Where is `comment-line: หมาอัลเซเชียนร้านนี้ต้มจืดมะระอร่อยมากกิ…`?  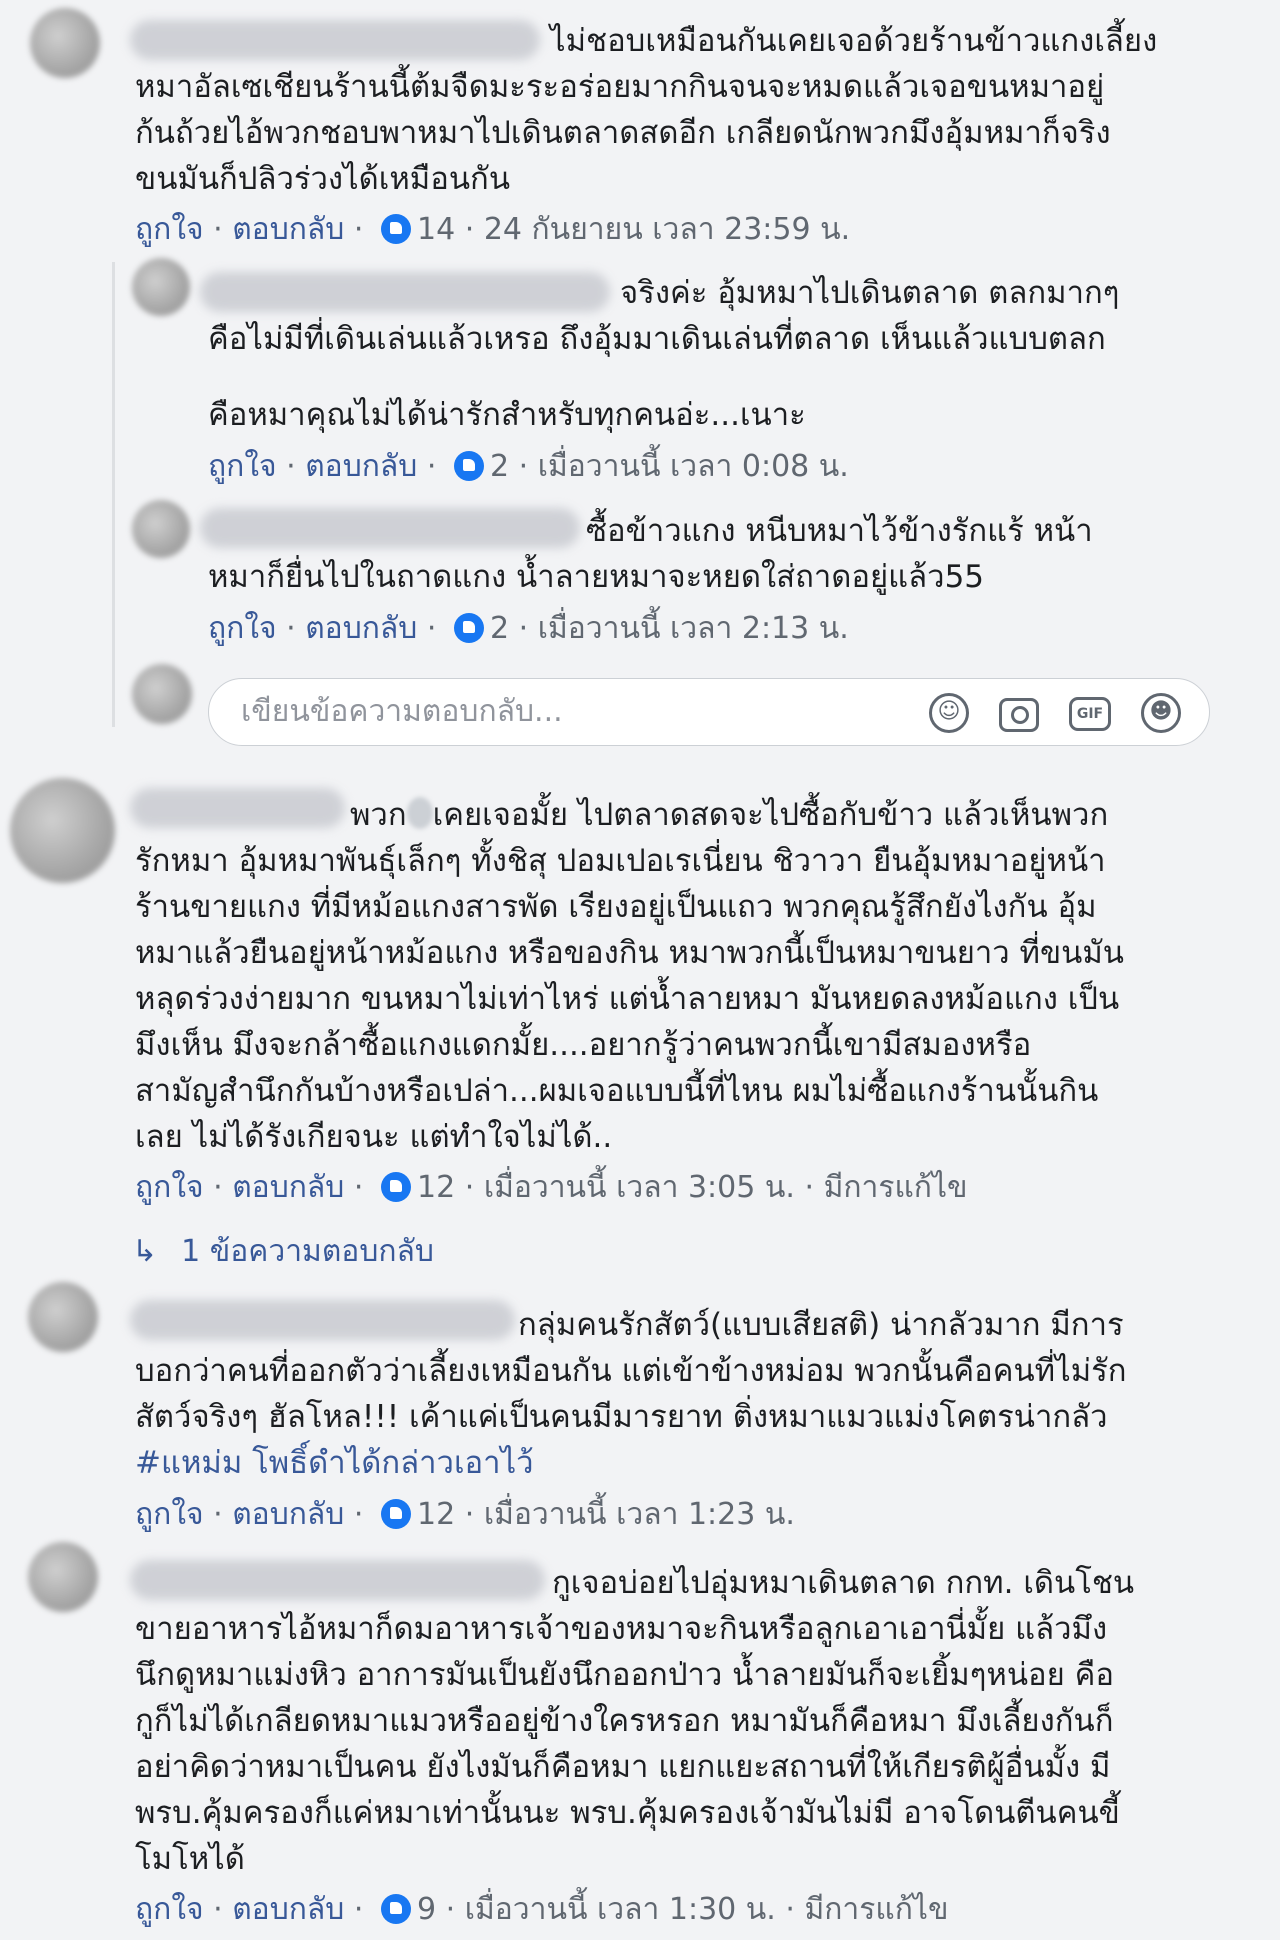
comment-line: หมาอัลเซเชียนร้านนี้ต้มจืดมะระอร่อยมากกิ… is located at coordinates (620, 87).